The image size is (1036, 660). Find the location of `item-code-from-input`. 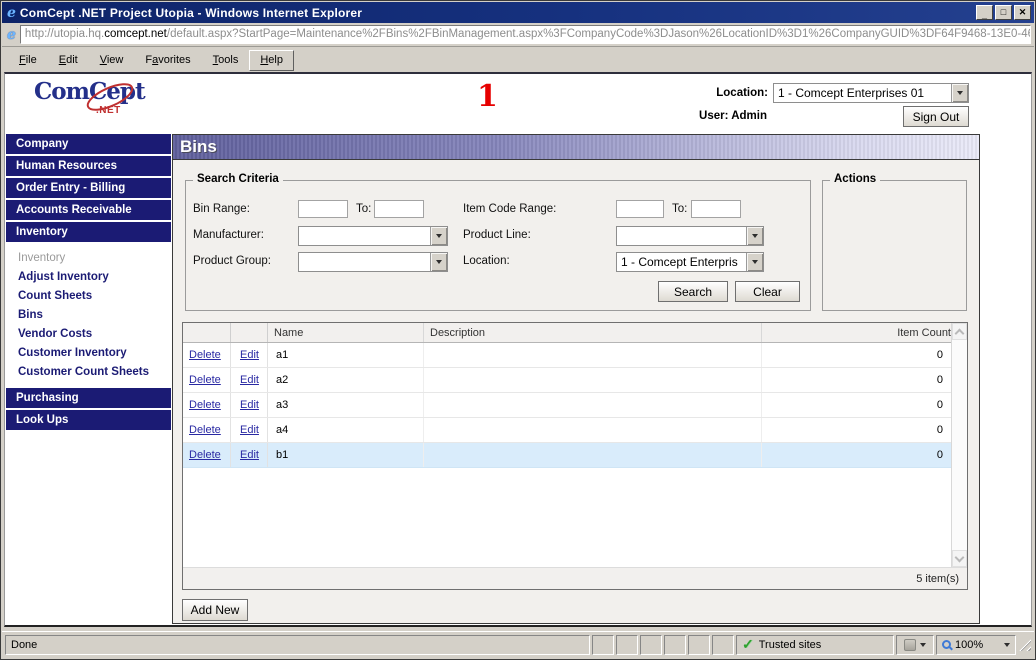

item-code-from-input is located at coordinates (640, 209).